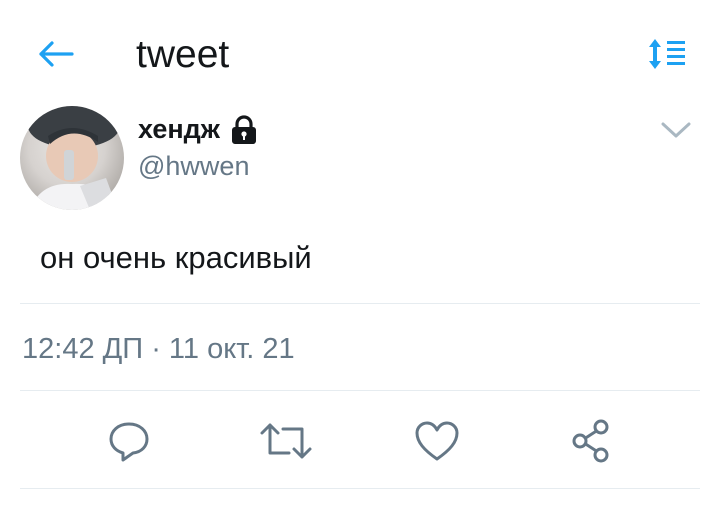  I want to click on avatar, so click(72, 158).